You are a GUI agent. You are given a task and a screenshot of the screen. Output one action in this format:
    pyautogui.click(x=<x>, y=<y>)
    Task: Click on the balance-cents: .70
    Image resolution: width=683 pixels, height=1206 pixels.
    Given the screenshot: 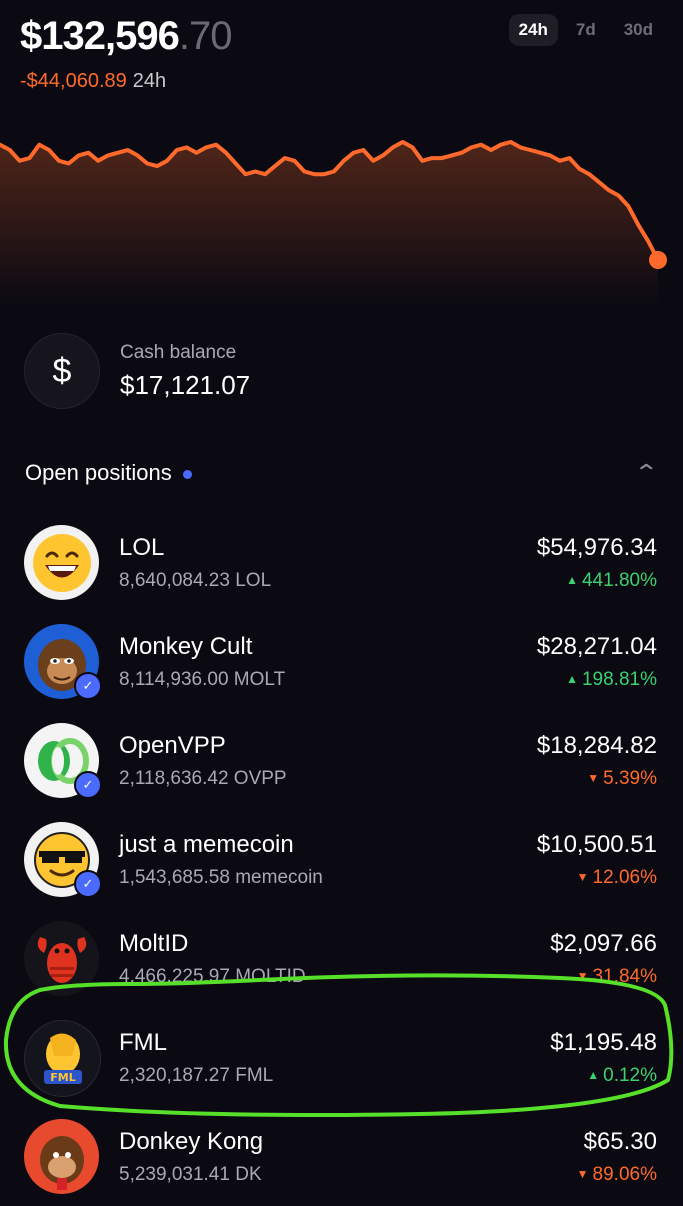 What is the action you would take?
    pyautogui.click(x=205, y=36)
    